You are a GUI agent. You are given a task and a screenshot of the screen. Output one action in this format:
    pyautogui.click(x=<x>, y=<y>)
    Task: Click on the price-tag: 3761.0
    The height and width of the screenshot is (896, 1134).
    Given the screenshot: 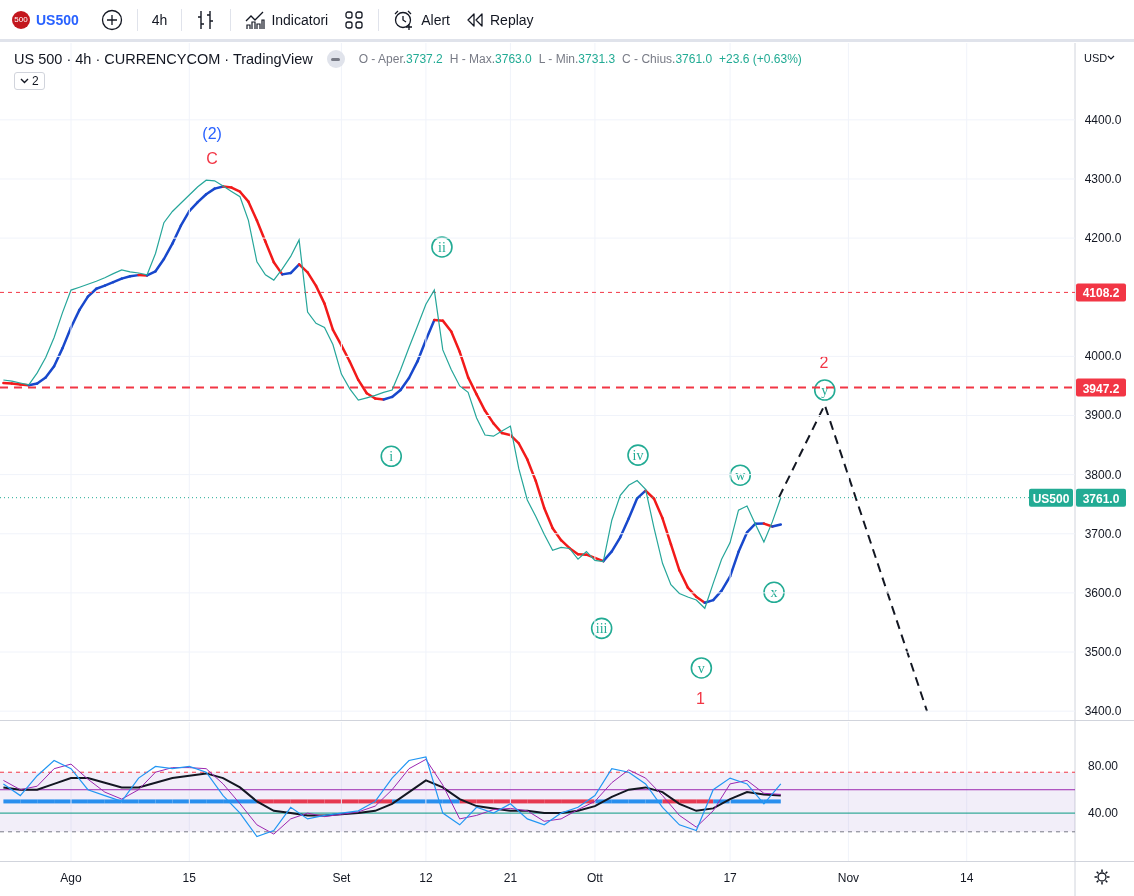 What is the action you would take?
    pyautogui.click(x=1101, y=497)
    